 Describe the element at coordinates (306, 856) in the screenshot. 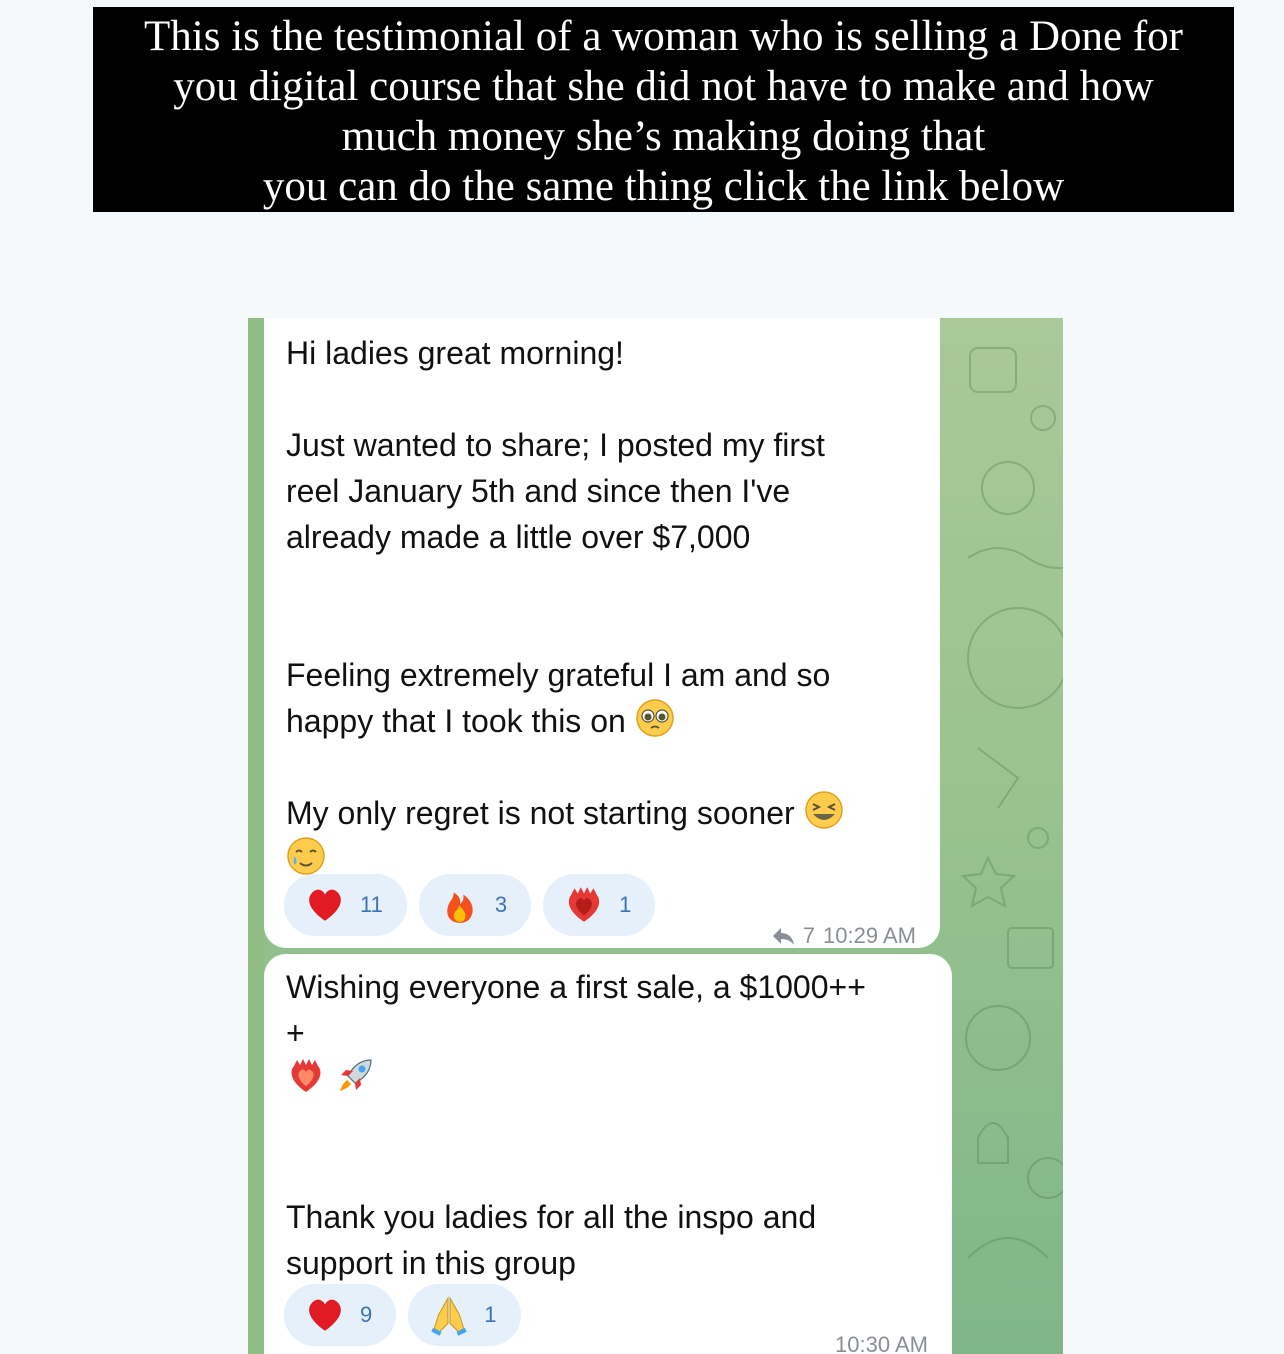

I see `smiling-face-with-tear-icon` at that location.